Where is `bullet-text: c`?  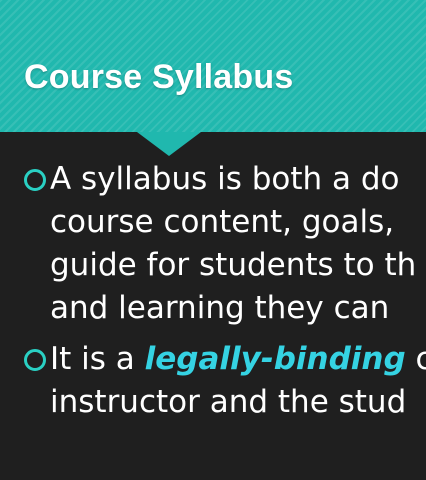
bullet-text: c is located at coordinates (420, 359).